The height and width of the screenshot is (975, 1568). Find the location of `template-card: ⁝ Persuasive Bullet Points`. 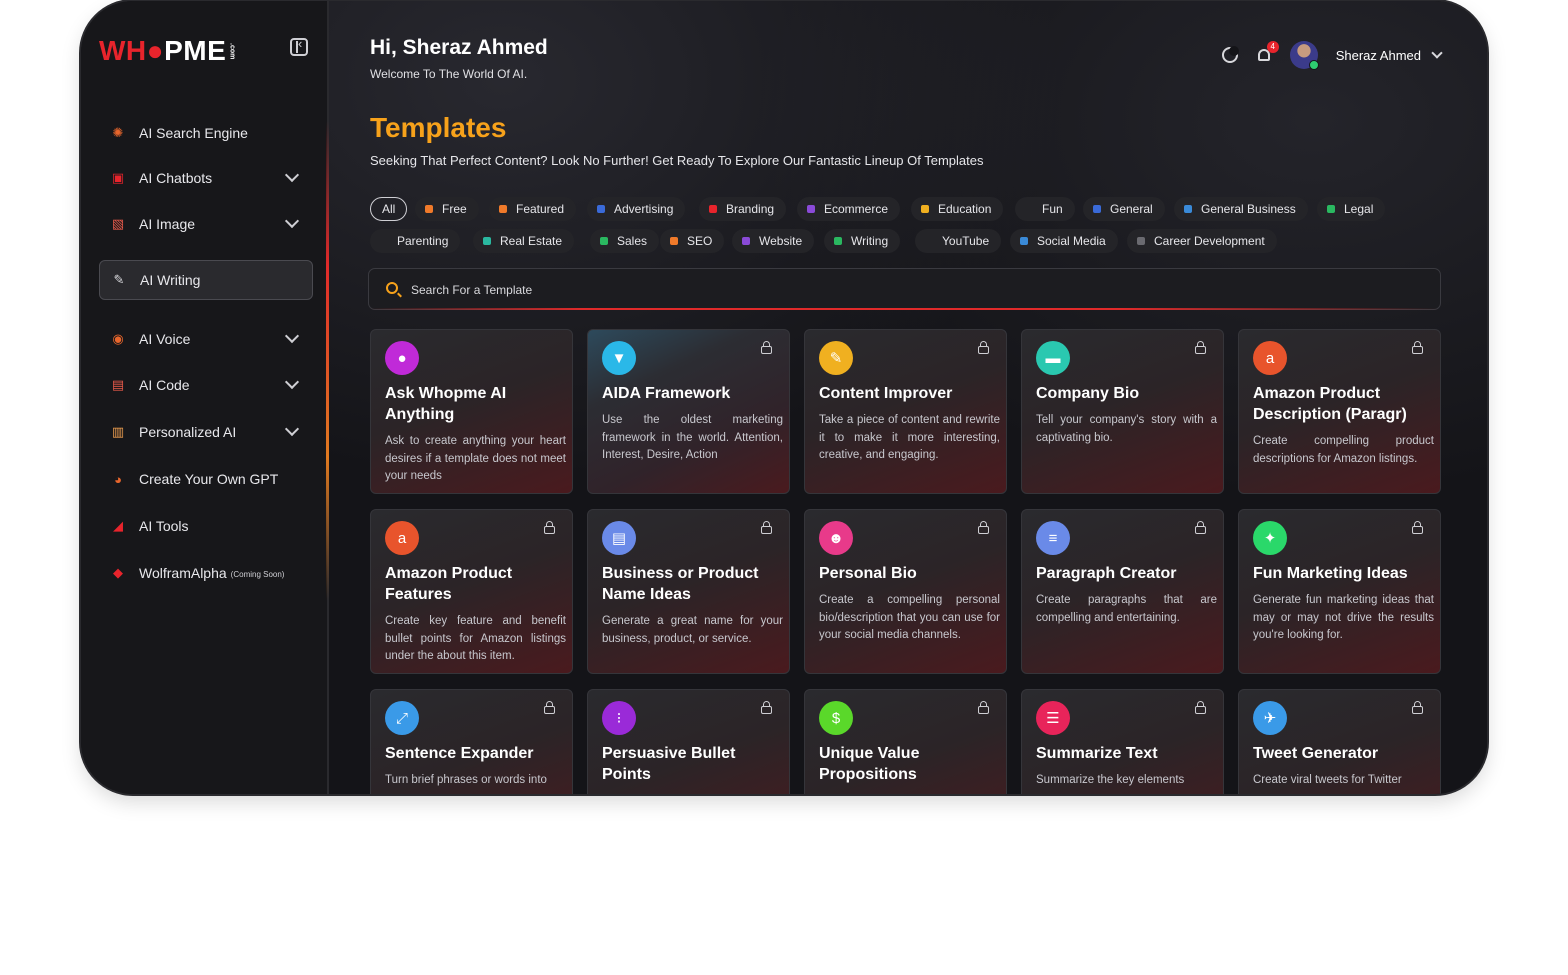

template-card: ⁝ Persuasive Bullet Points is located at coordinates (688, 741).